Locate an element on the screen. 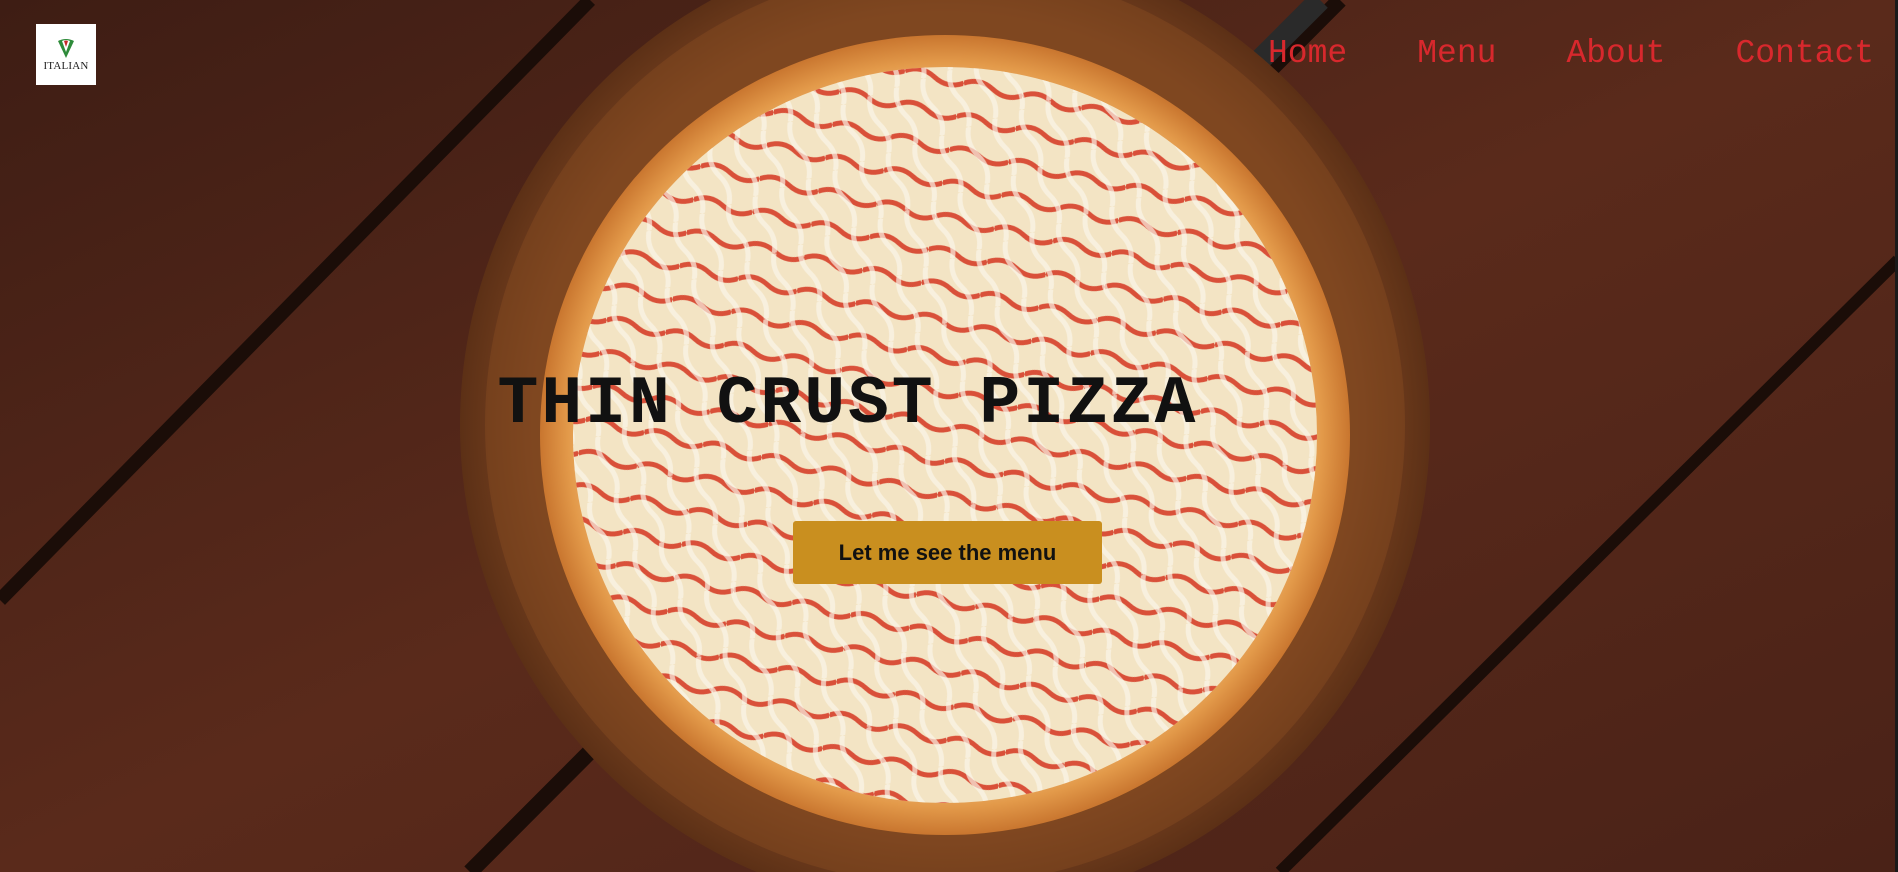 Image resolution: width=1898 pixels, height=872 pixels. nav-link-menu: Menu is located at coordinates (1456, 54).